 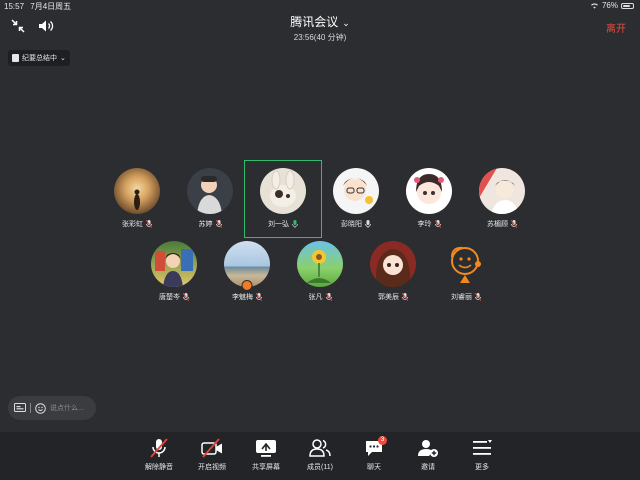 I want to click on share-screen-icon, so click(x=266, y=448).